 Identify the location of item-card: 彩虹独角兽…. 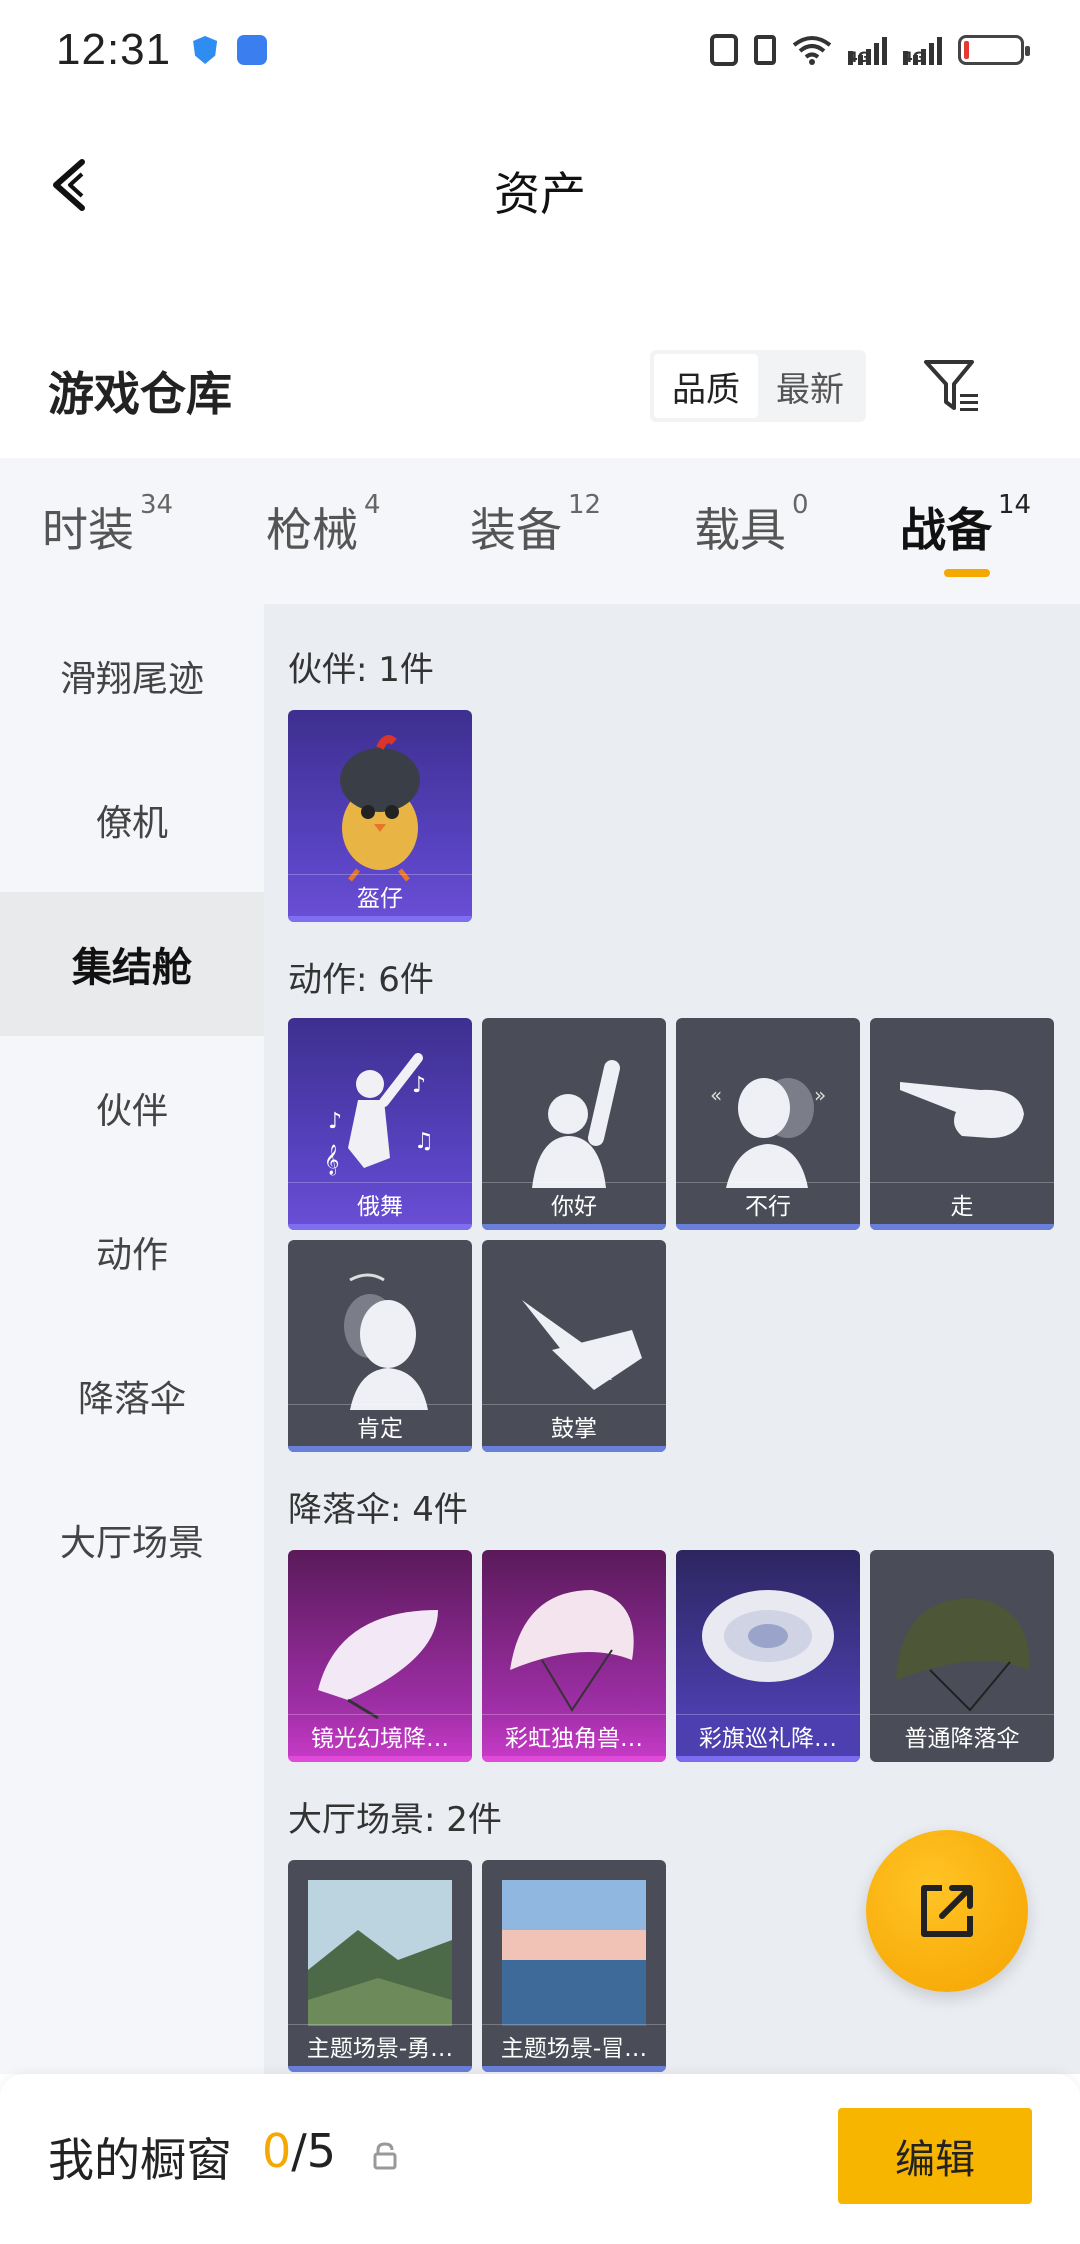
(574, 1656).